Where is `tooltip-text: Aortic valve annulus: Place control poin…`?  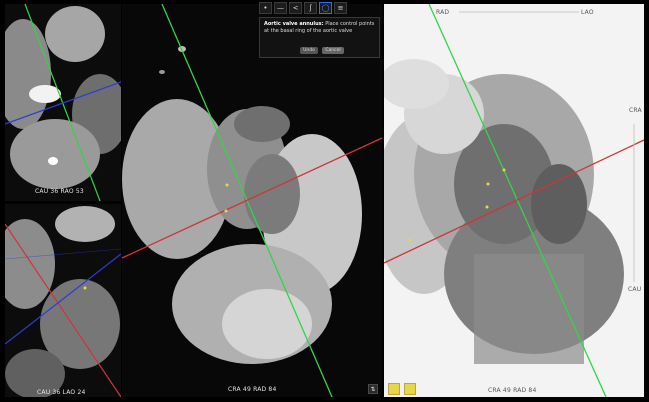
tooltip-text: Aortic valve annulus: Place control poin… is located at coordinates (320, 27).